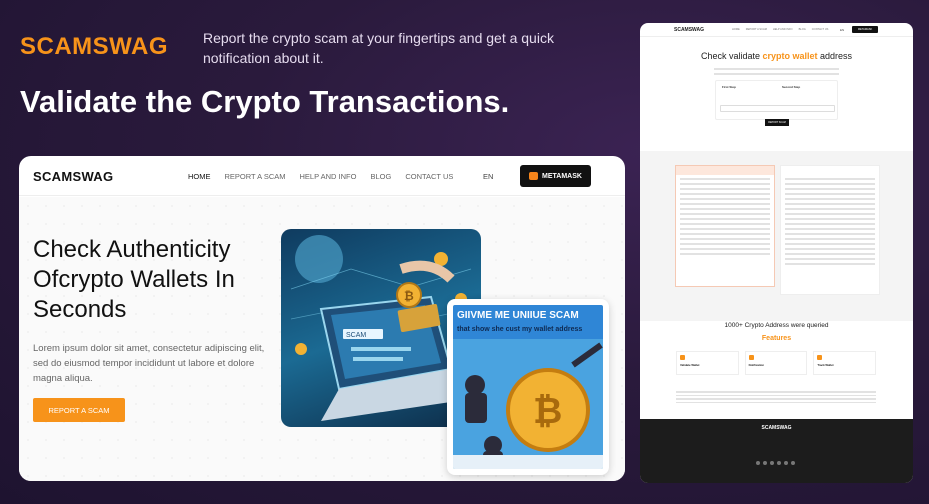 The height and width of the screenshot is (504, 929). What do you see at coordinates (776, 428) in the screenshot?
I see `preview-footer-logo: SCAMSWAG` at bounding box center [776, 428].